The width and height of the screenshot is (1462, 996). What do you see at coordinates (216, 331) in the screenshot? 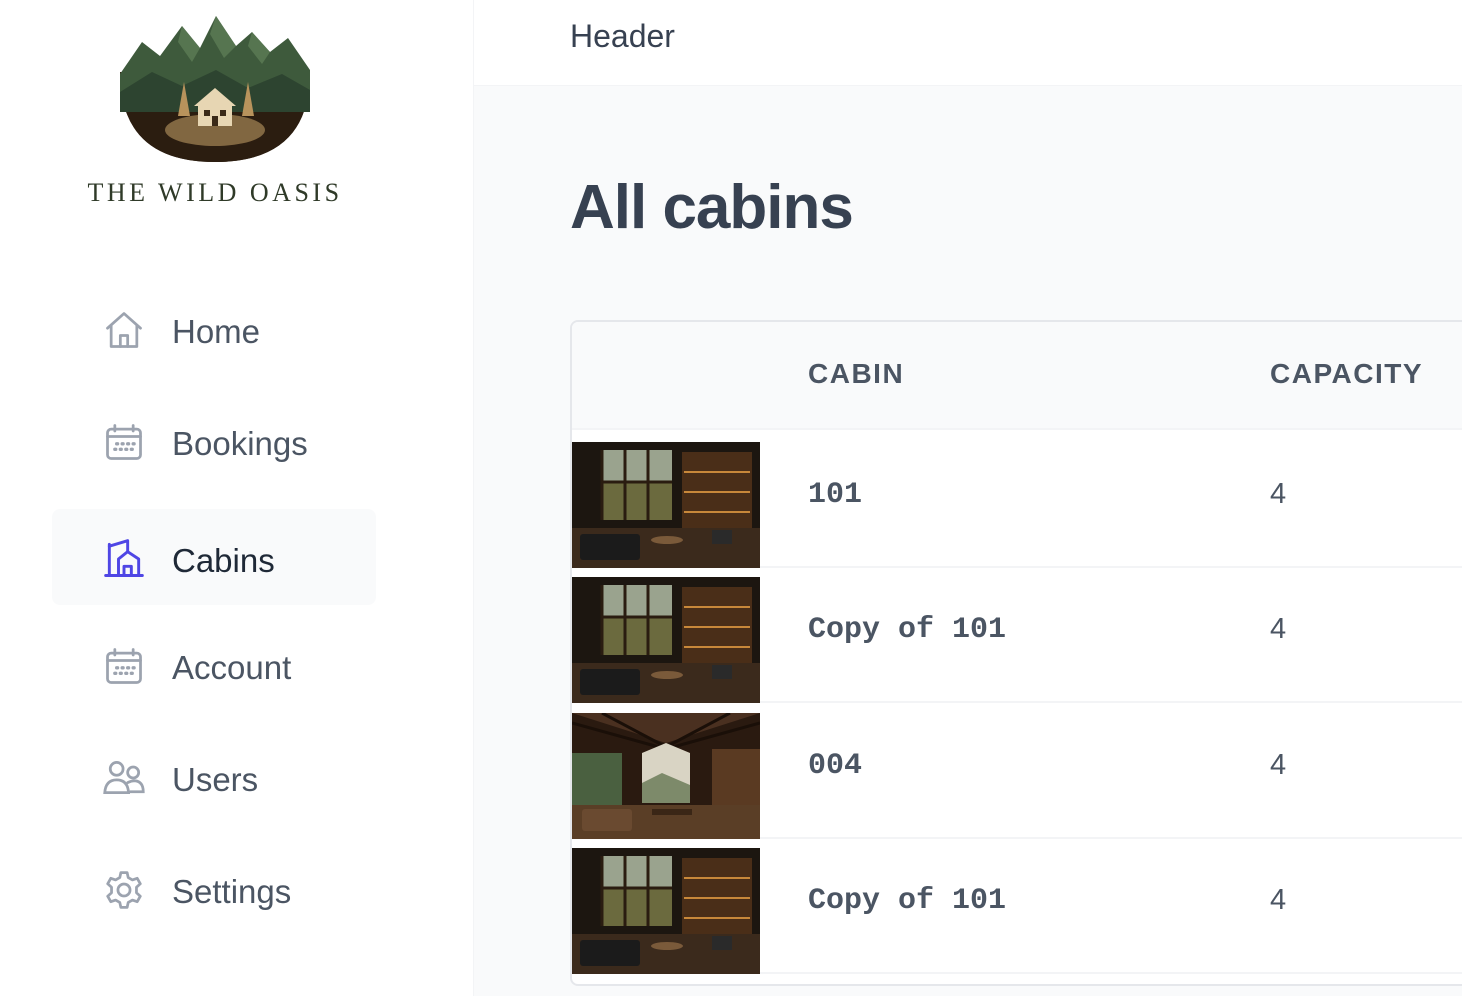
I see `sidebar-item-label: Home` at bounding box center [216, 331].